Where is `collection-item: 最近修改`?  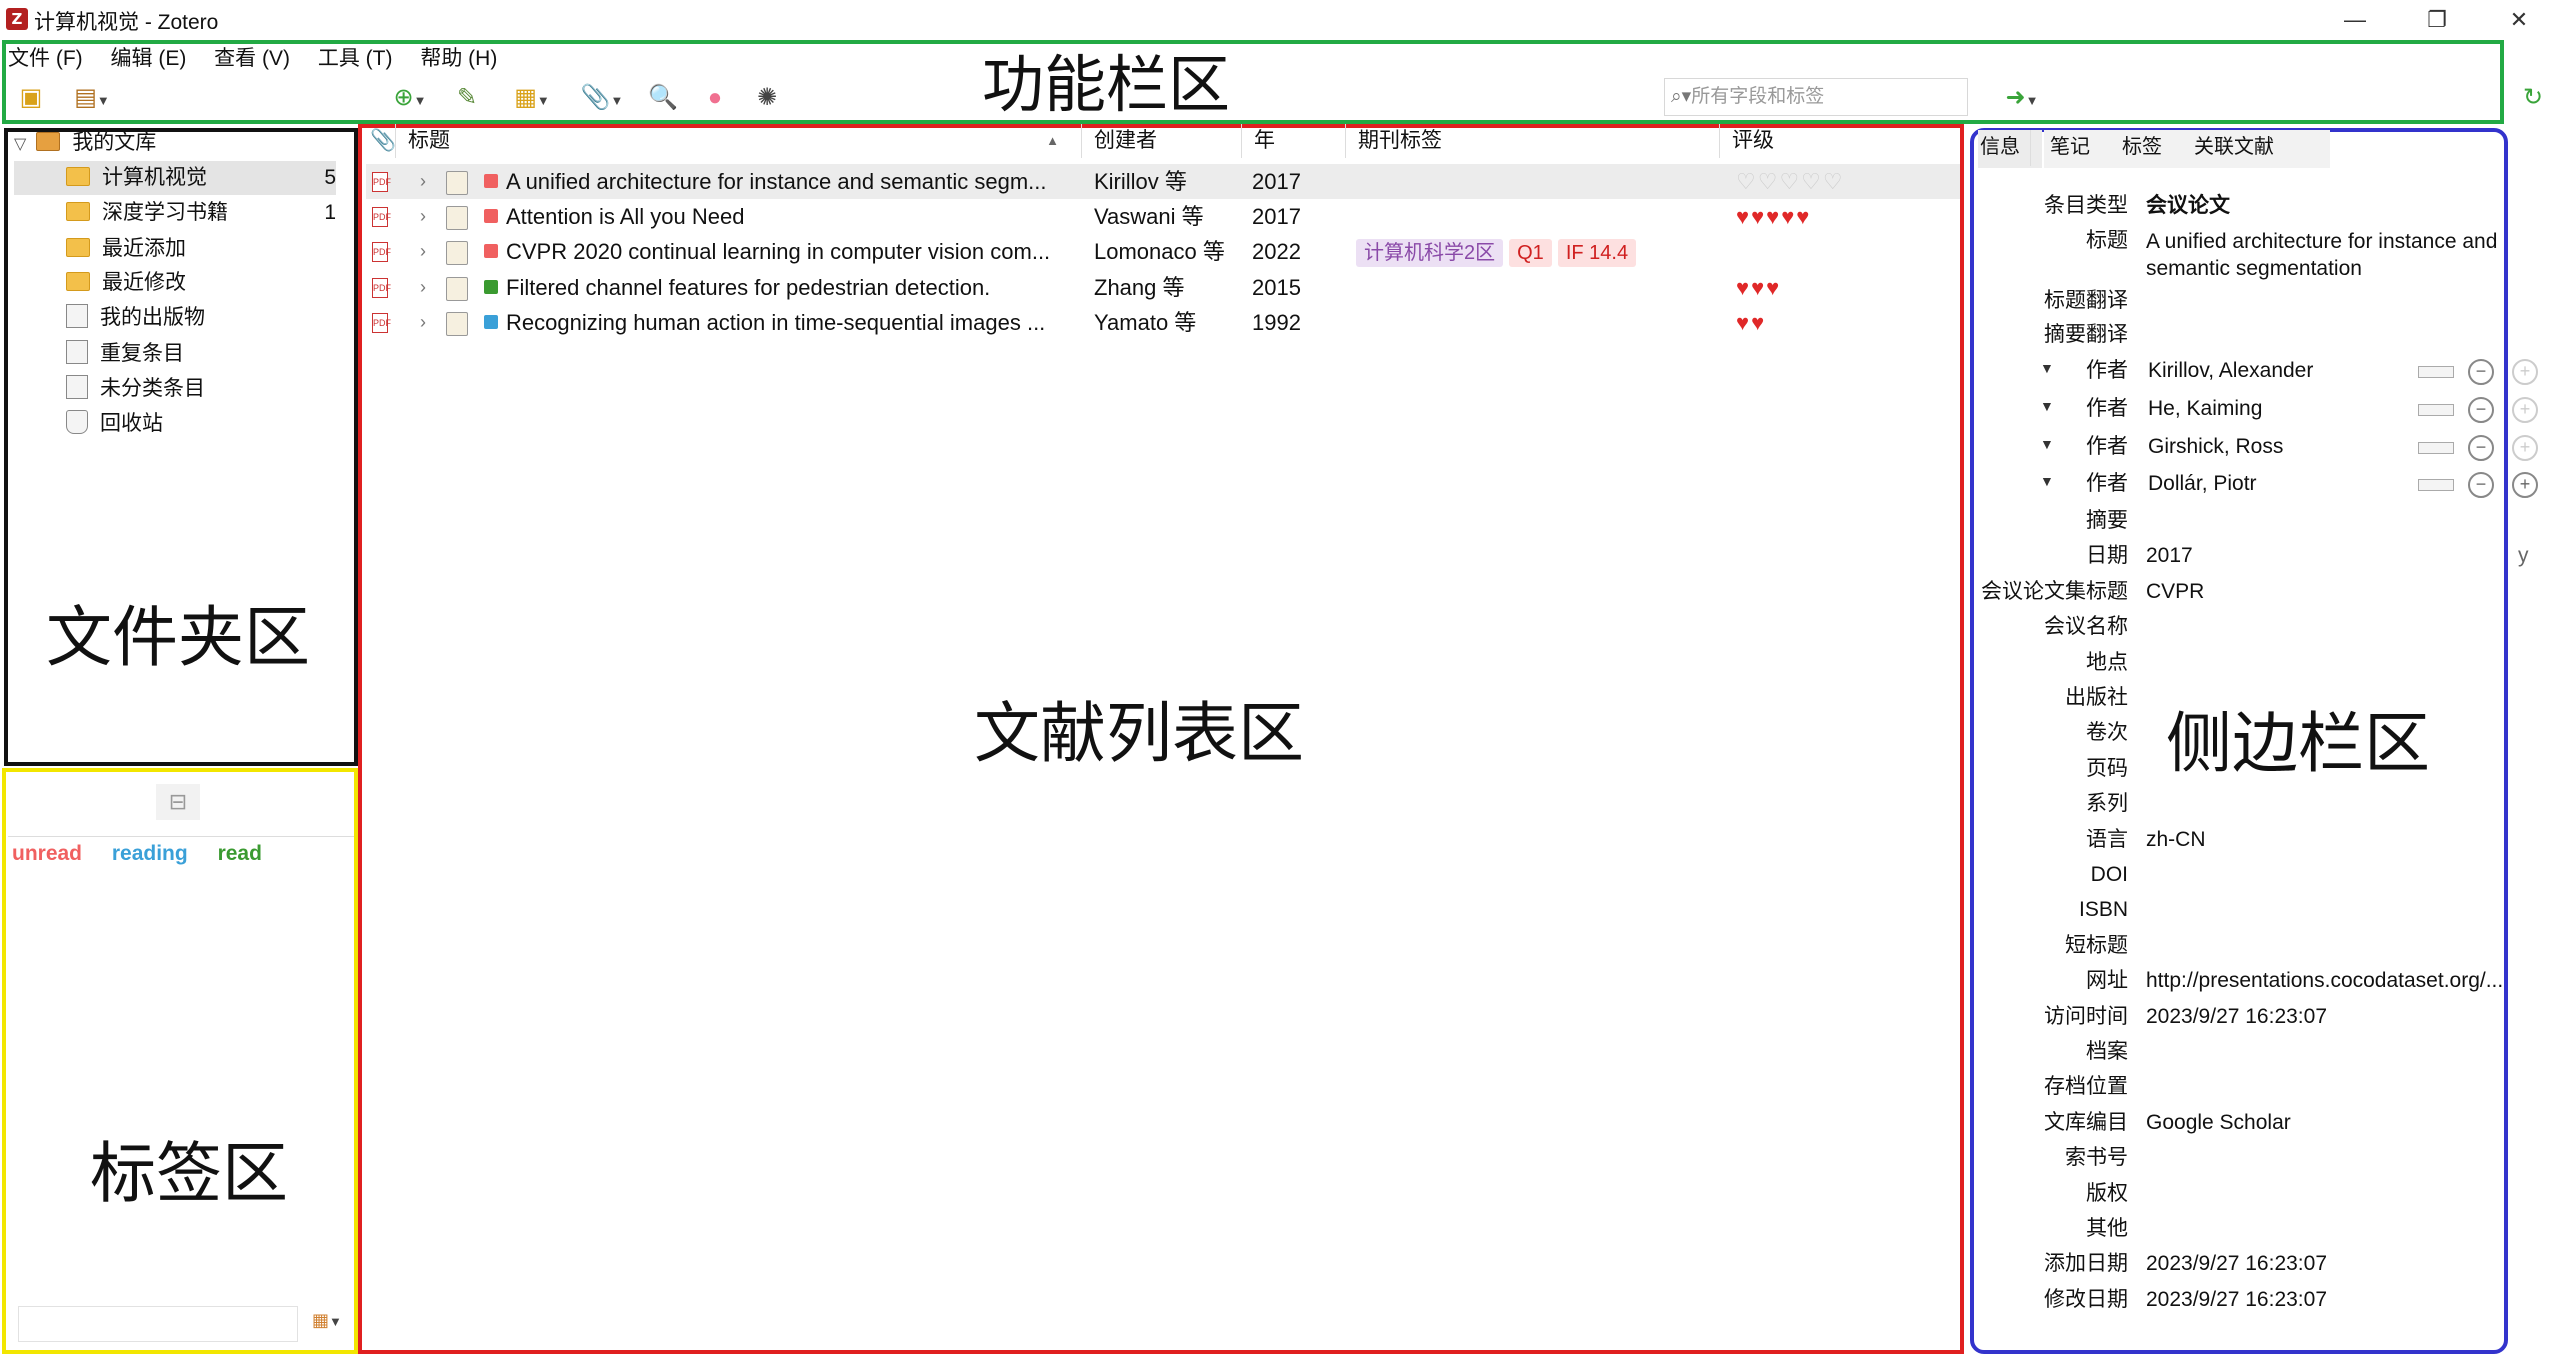
collection-item: 最近修改 is located at coordinates (126, 283).